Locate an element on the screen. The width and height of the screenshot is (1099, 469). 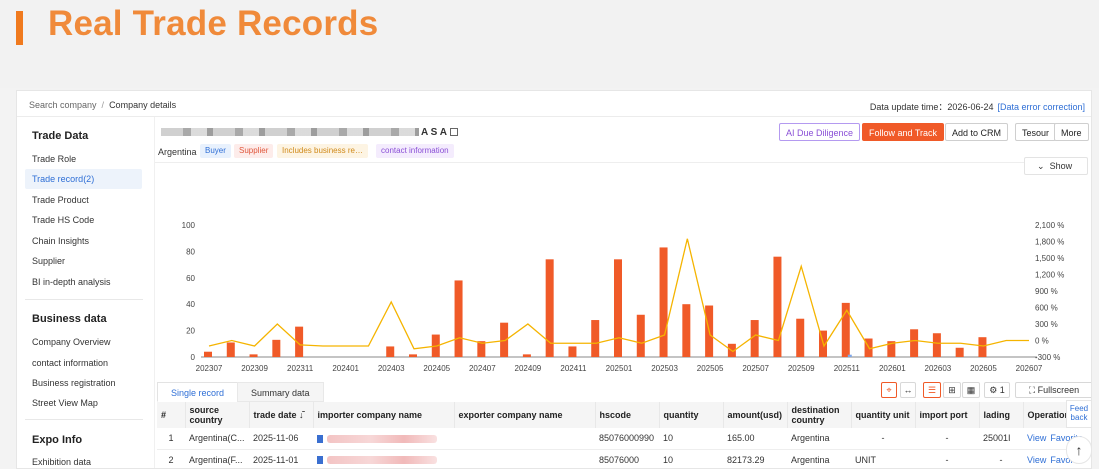
tag-contact-information: contact information is located at coordinates (415, 151).